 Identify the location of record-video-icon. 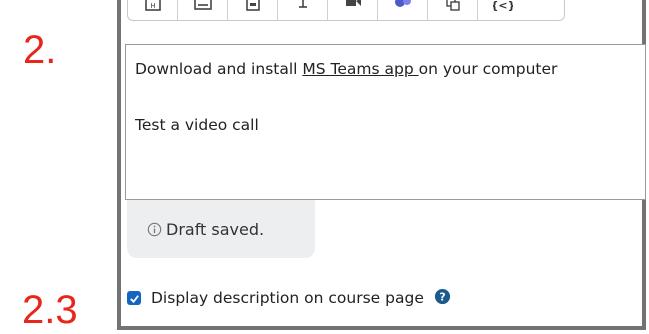
(353, 10).